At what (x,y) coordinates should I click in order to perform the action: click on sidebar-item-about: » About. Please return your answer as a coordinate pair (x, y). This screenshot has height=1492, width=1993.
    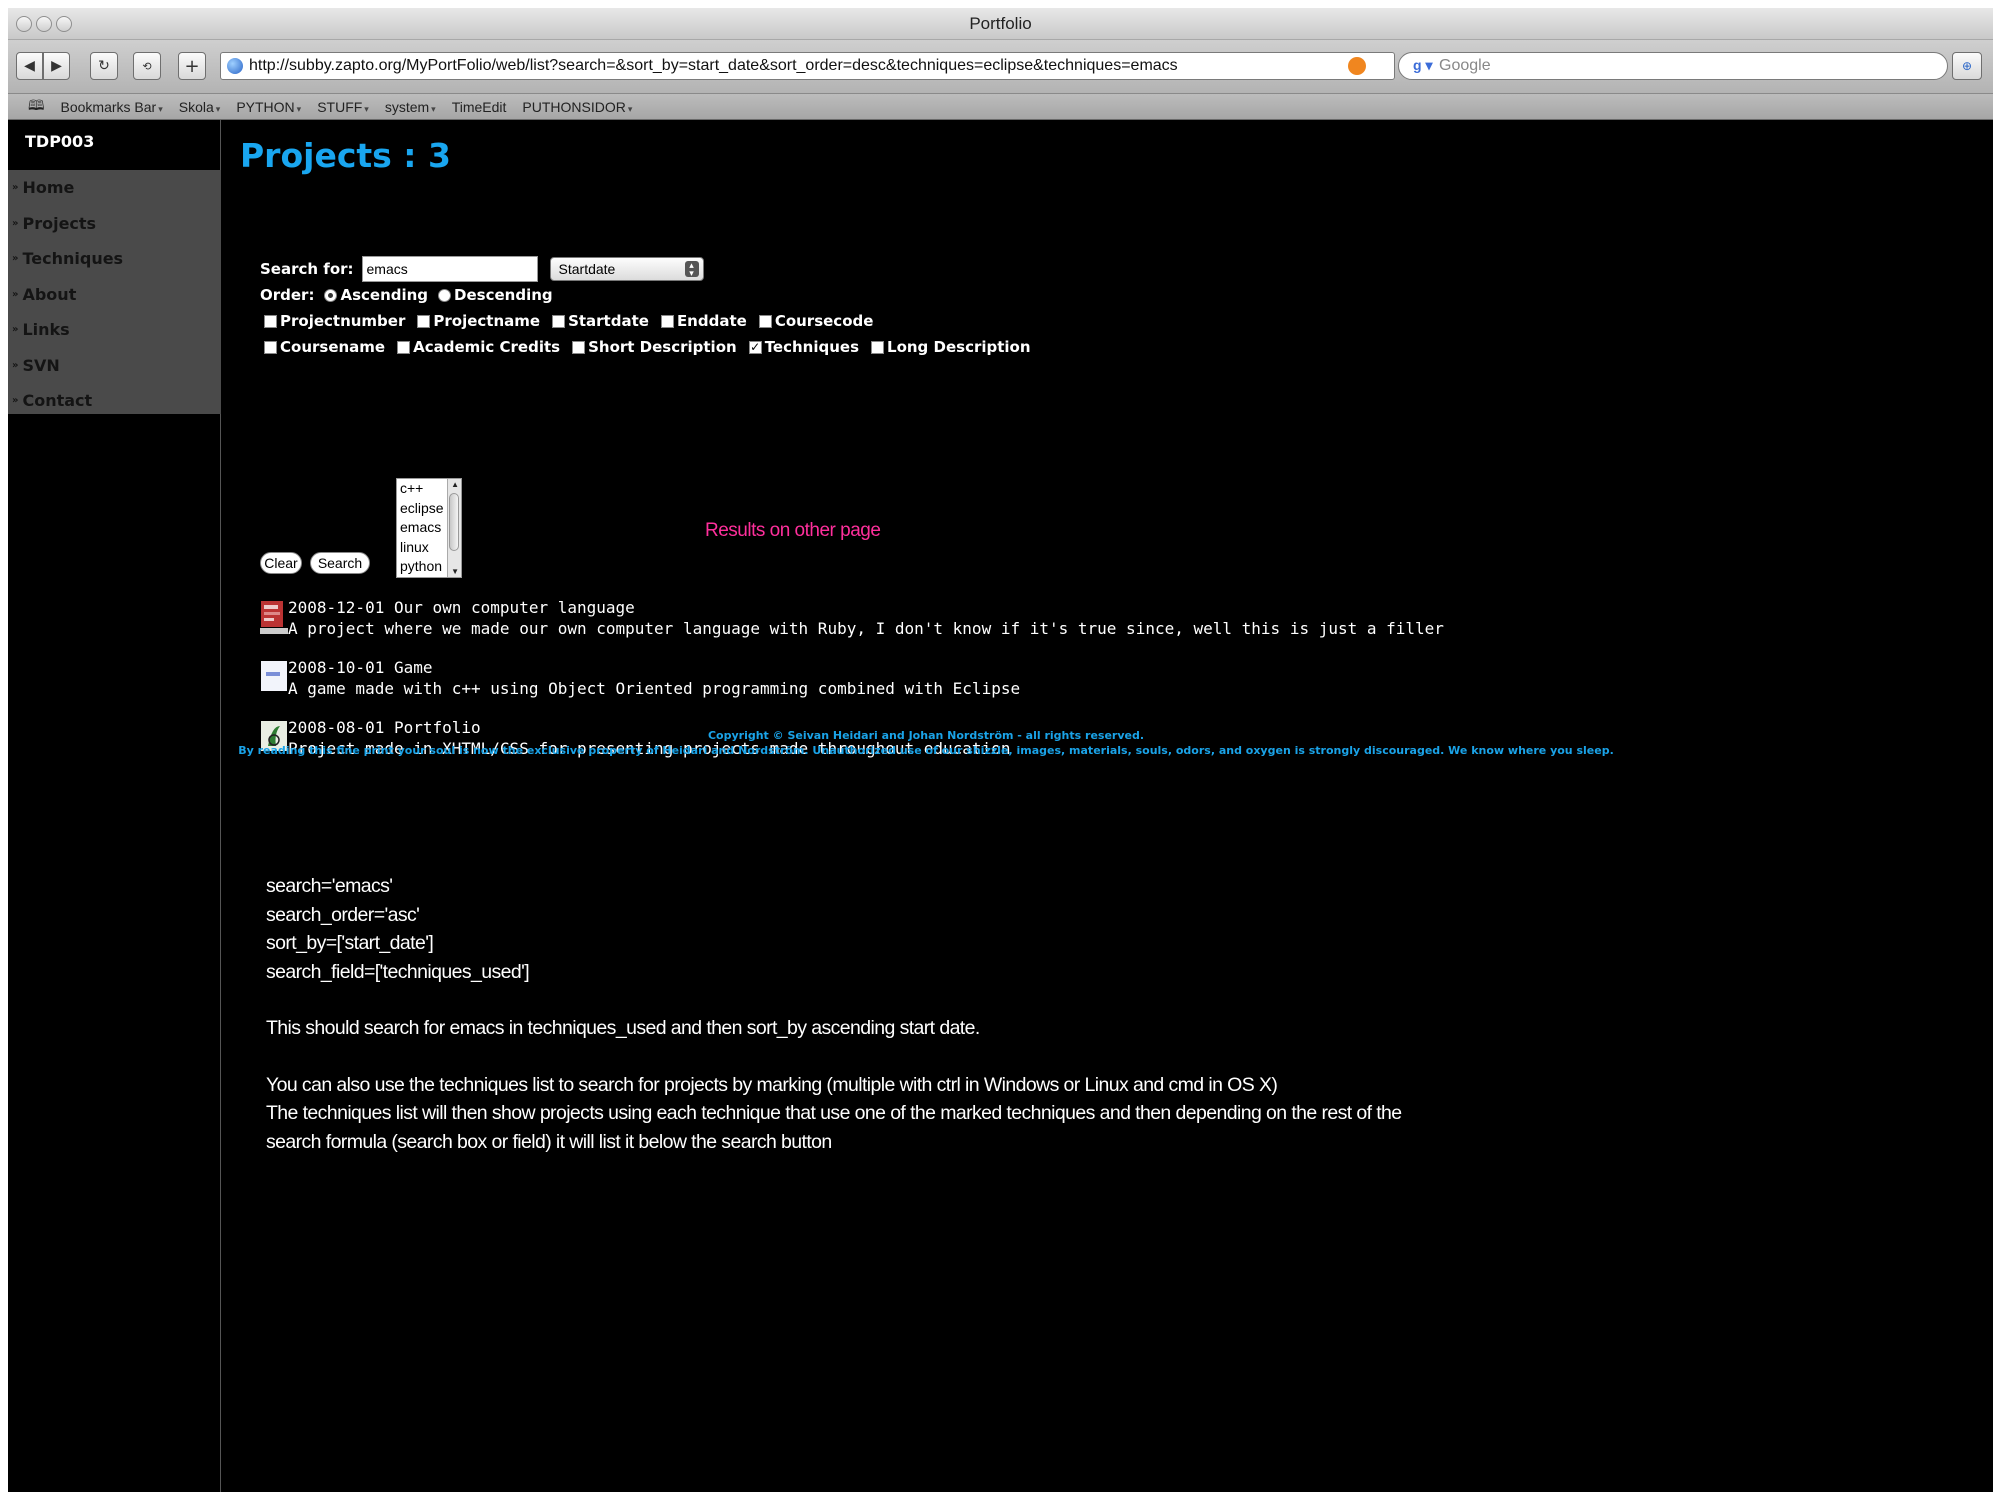
    Looking at the image, I should click on (114, 295).